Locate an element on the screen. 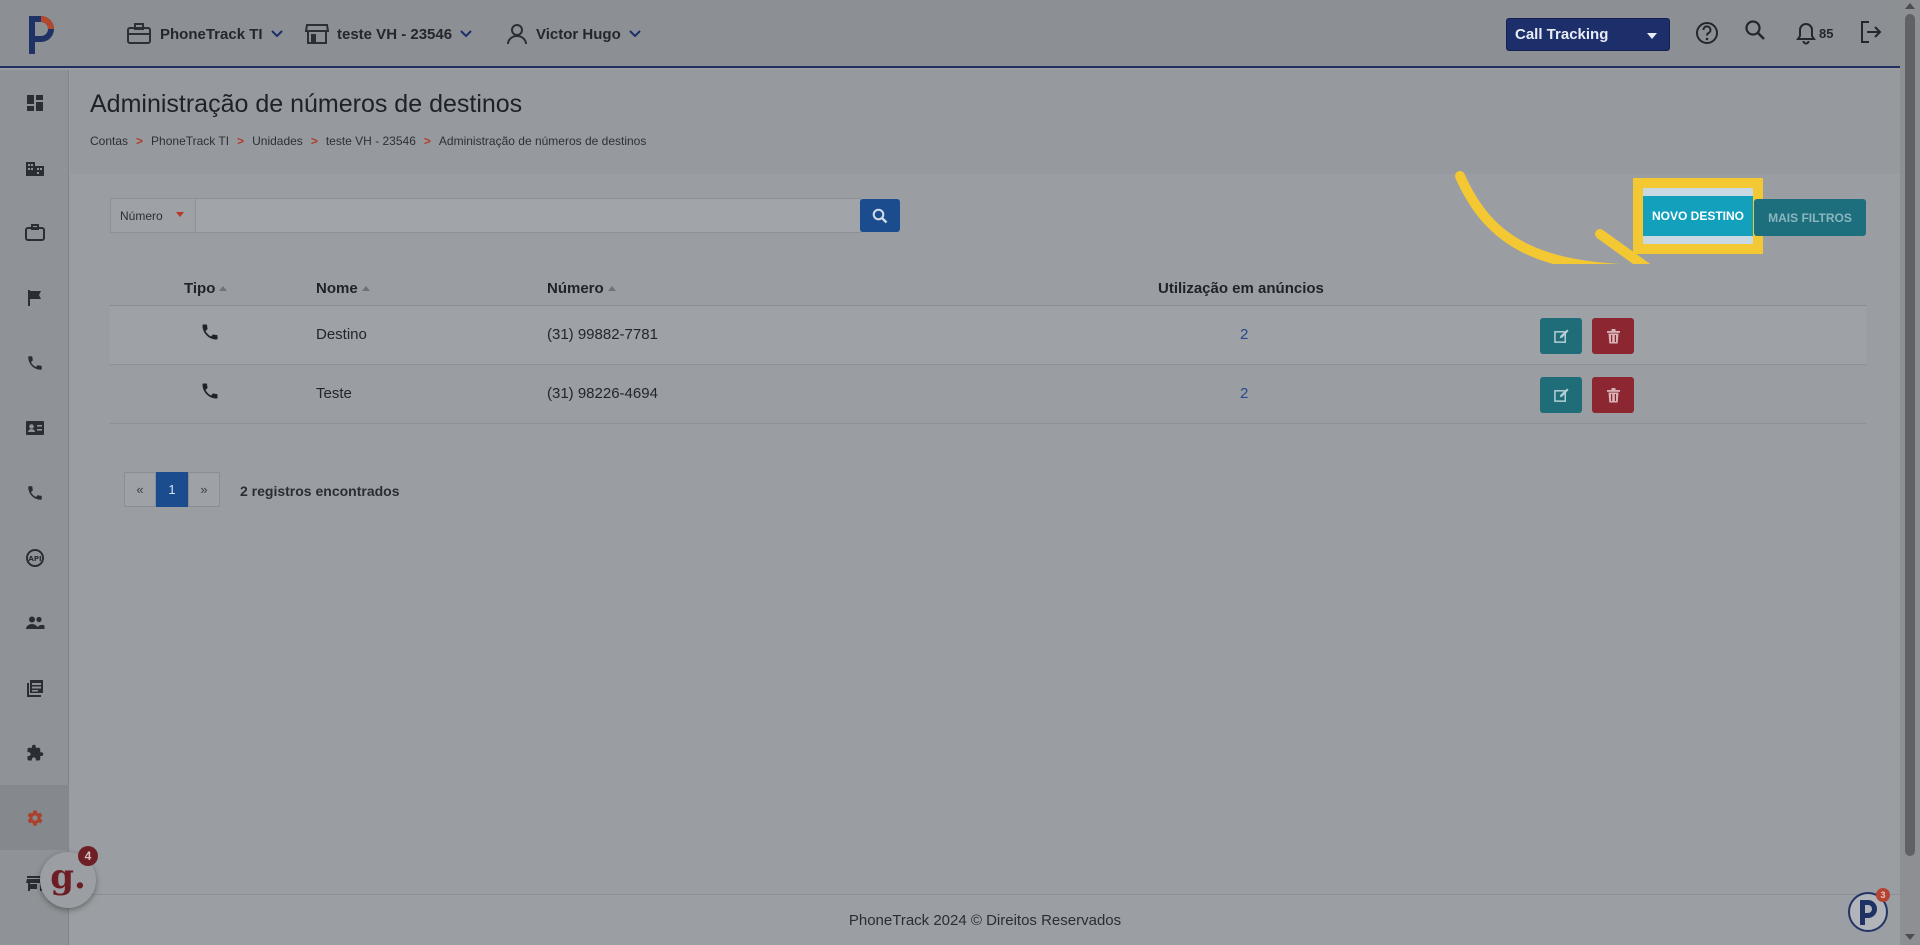 This screenshot has height=945, width=1920. more-filters-button: MAIS FILTROS is located at coordinates (1810, 217).